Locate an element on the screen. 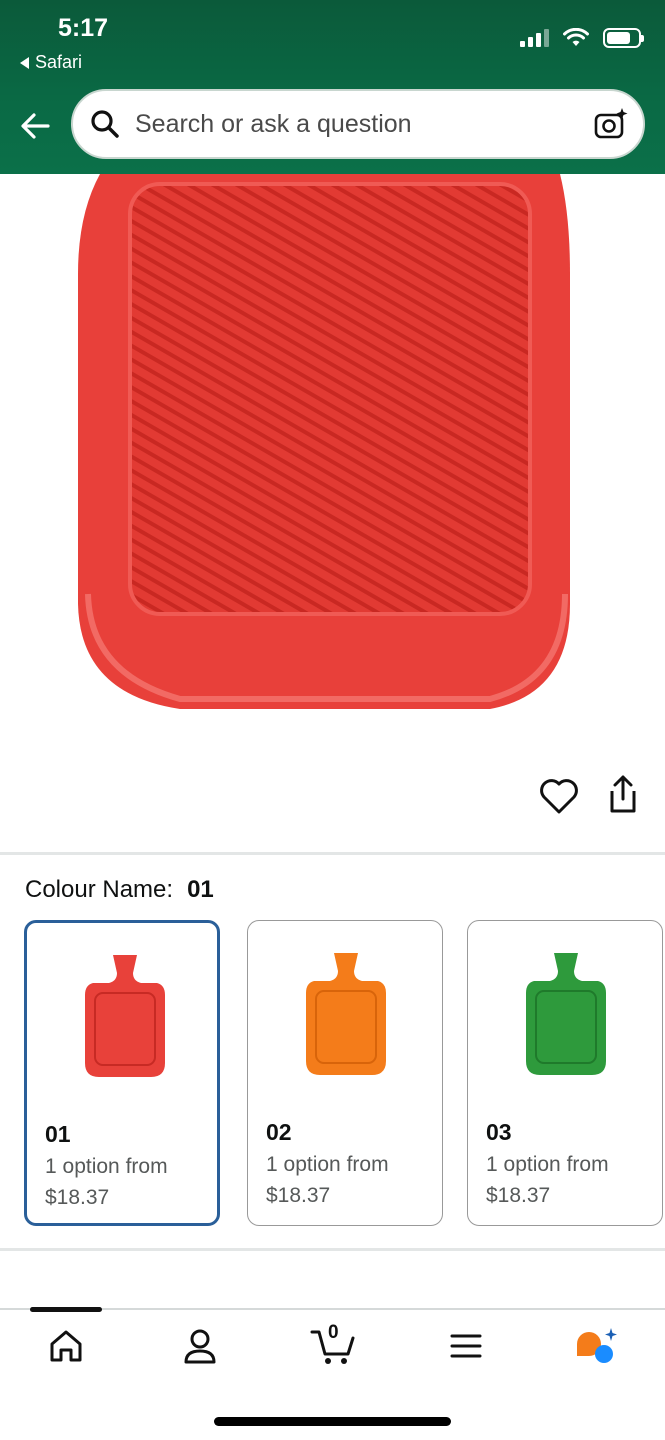  swatch-code: 02 is located at coordinates (279, 1132).